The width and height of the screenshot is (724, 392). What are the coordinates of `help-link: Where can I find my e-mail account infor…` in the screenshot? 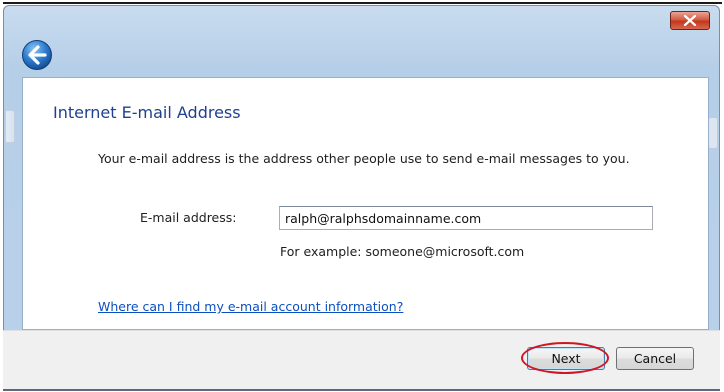 It's located at (250, 306).